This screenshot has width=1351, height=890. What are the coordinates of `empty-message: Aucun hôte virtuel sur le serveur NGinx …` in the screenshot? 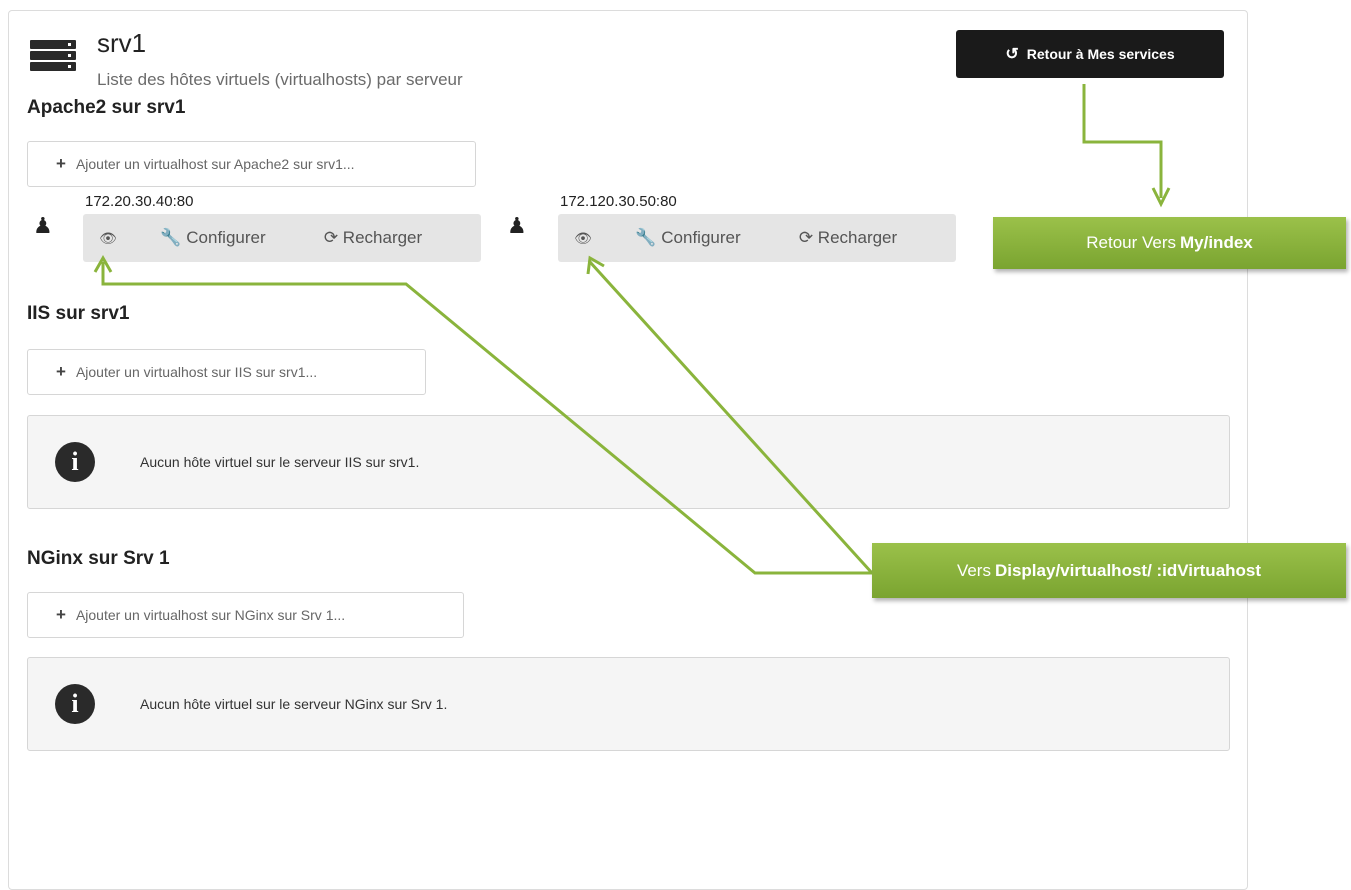 It's located at (294, 704).